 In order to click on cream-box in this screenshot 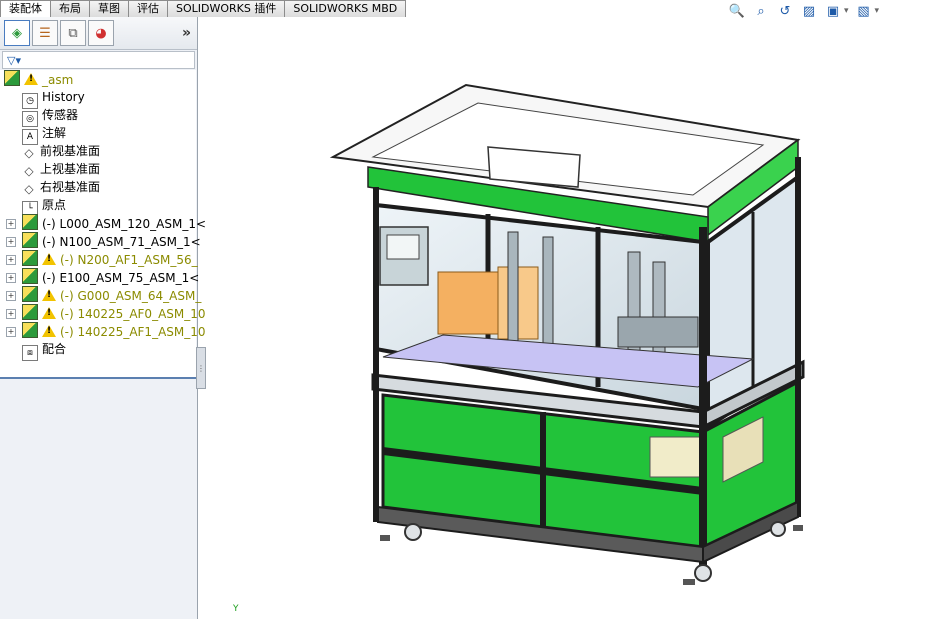, I will do `click(677, 457)`.